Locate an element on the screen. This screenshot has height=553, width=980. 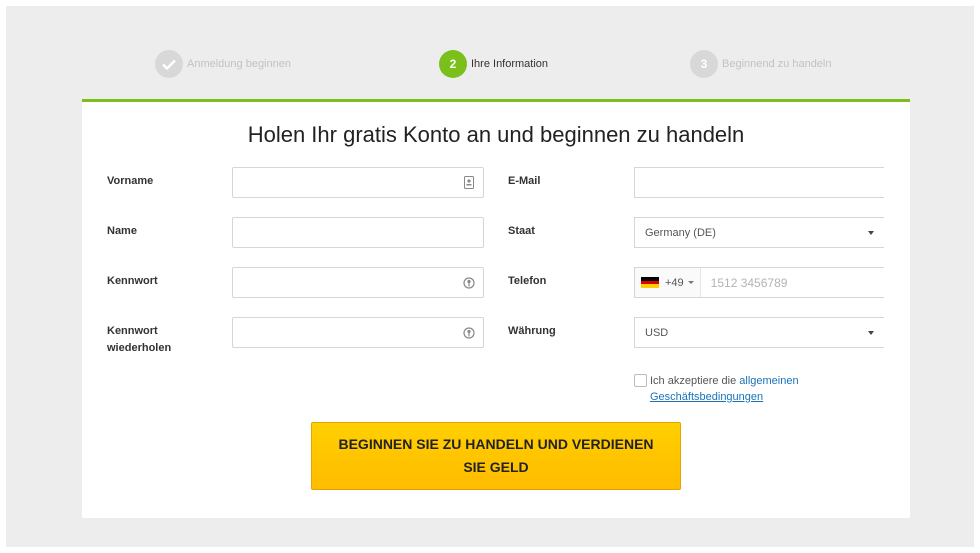
phone-input is located at coordinates (792, 282).